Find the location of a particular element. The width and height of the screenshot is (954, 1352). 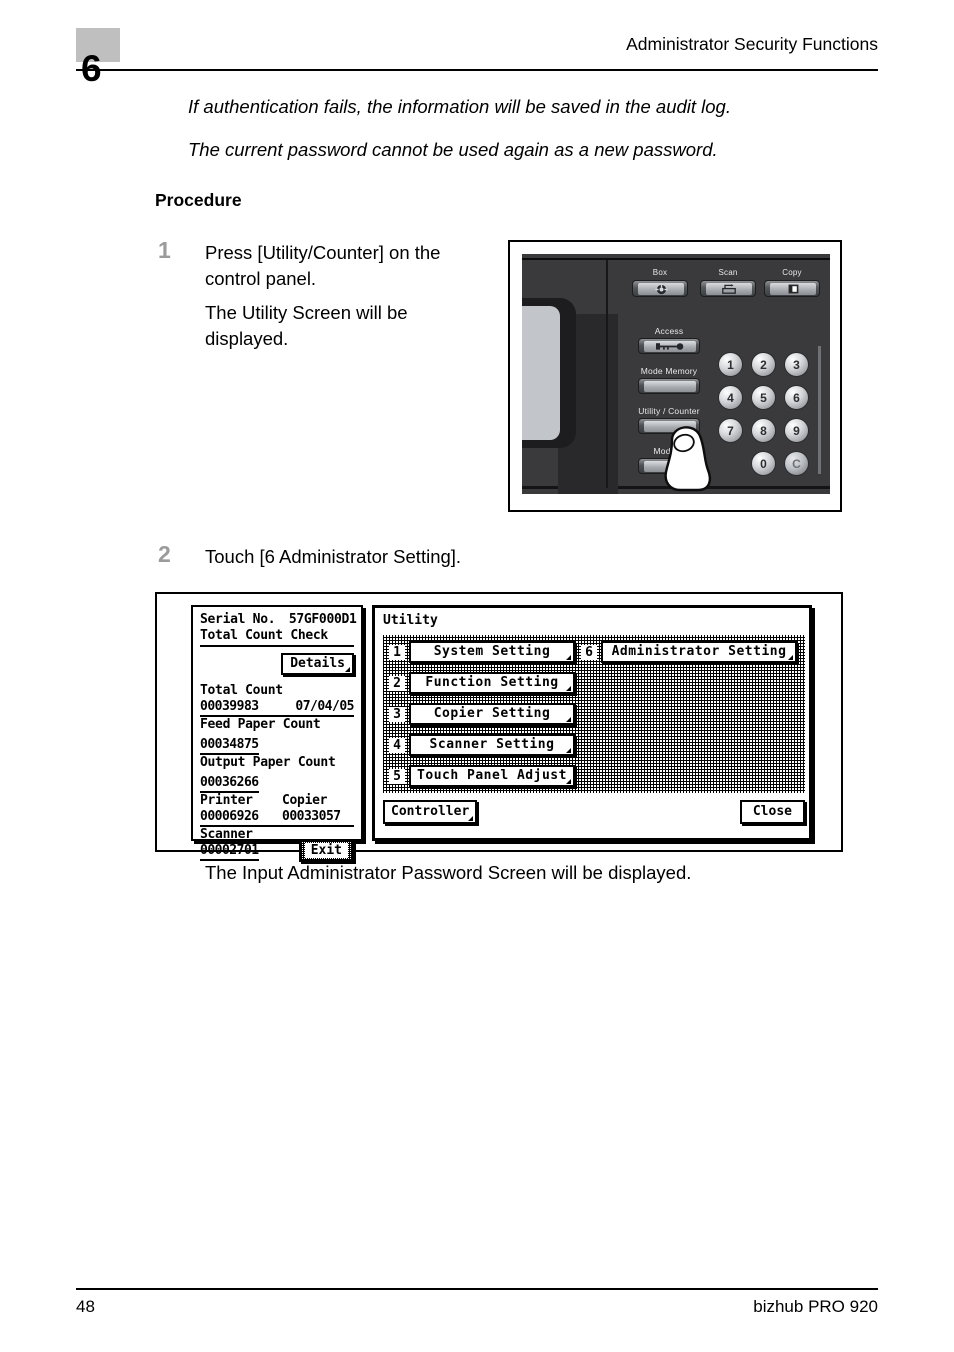

key-icon is located at coordinates (670, 346).